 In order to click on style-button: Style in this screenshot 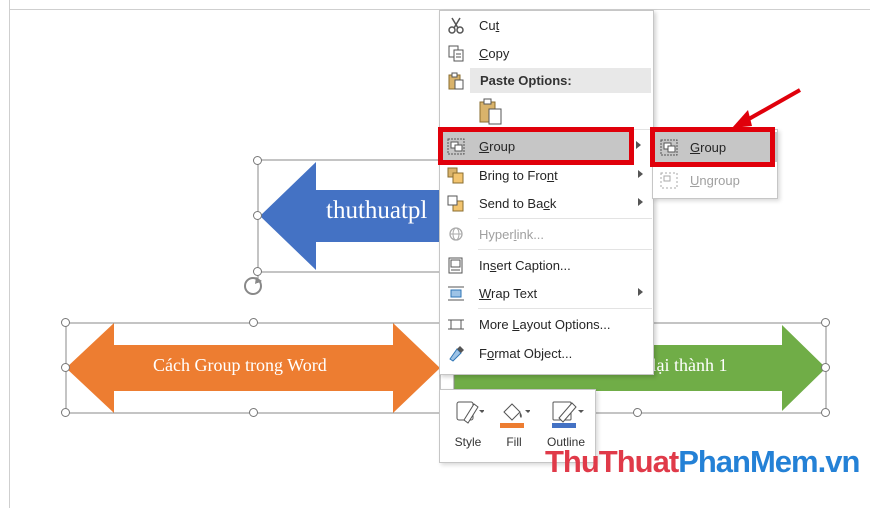, I will do `click(468, 426)`.